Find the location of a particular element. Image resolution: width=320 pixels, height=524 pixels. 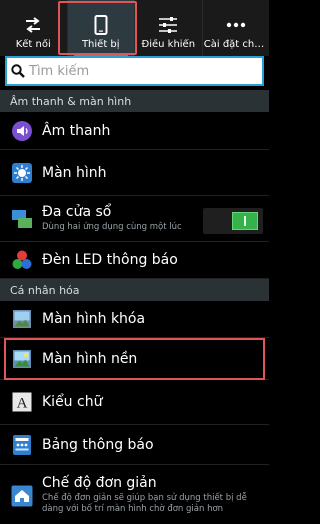

item-subtitle: Dùng hai ứng dụng cùng một lúc is located at coordinates (112, 227).